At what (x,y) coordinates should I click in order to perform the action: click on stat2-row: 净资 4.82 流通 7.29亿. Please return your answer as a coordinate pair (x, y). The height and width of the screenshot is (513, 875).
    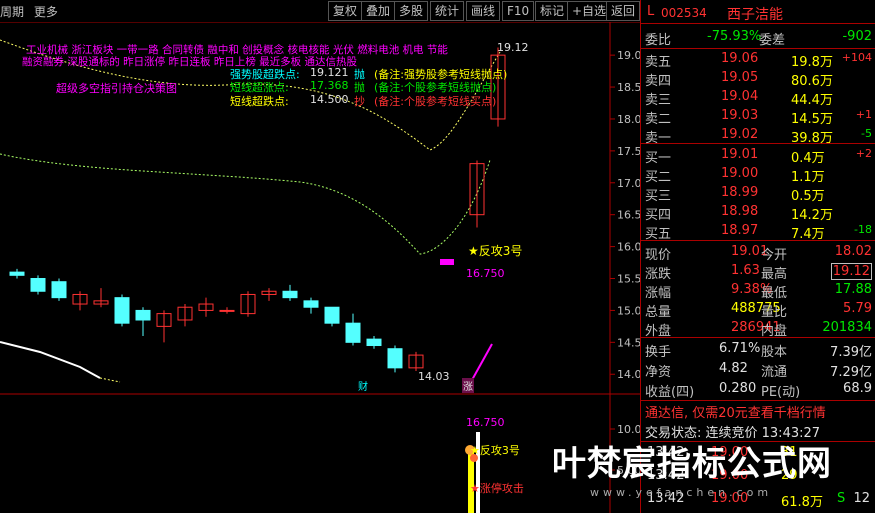
    Looking at the image, I should click on (758, 369).